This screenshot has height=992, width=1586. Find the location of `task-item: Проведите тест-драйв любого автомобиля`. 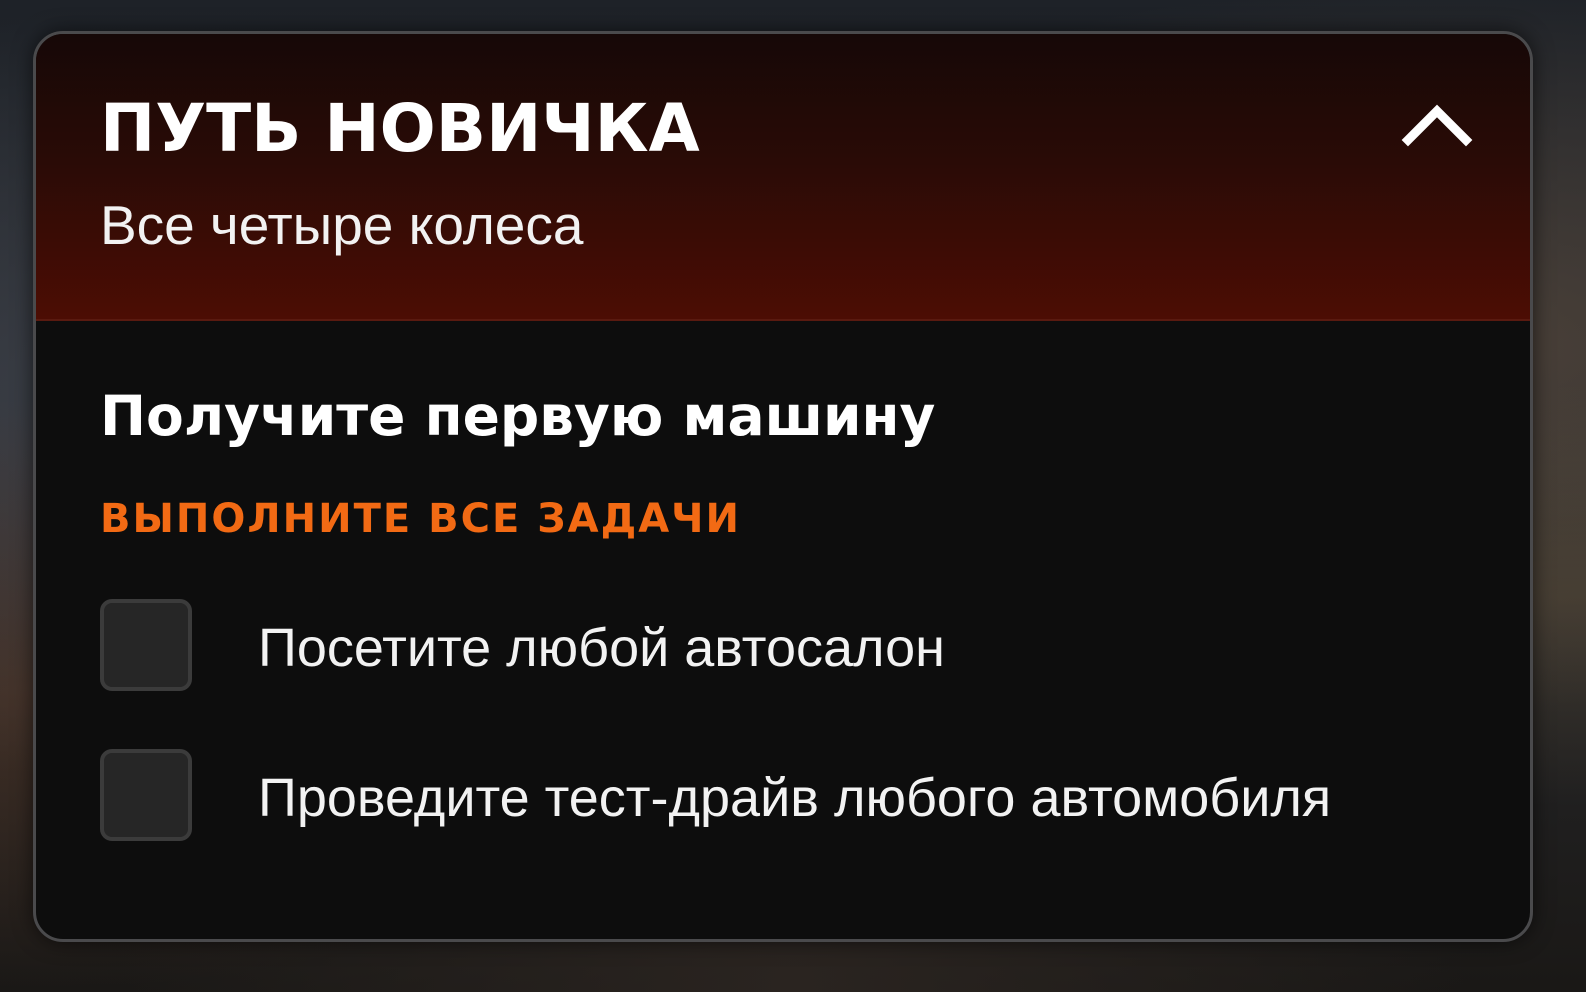

task-item: Проведите тест-драйв любого автомобиля is located at coordinates (750, 797).